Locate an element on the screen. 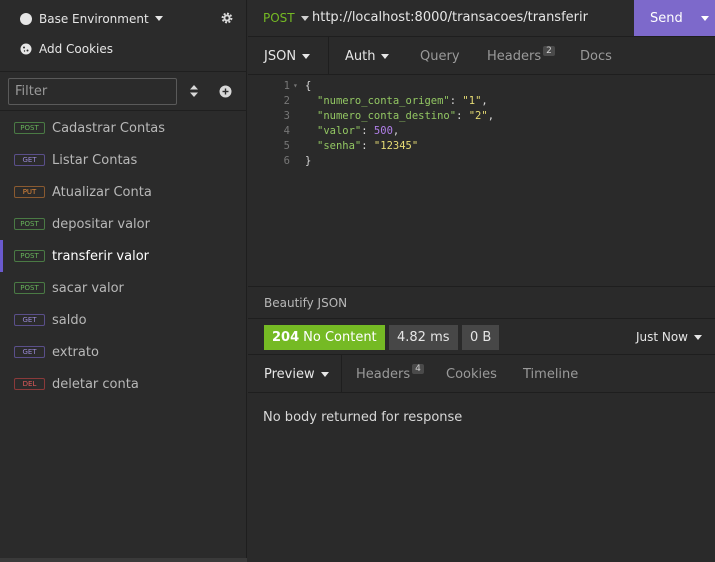 The image size is (715, 562). tab-docs-label: Docs is located at coordinates (596, 56).